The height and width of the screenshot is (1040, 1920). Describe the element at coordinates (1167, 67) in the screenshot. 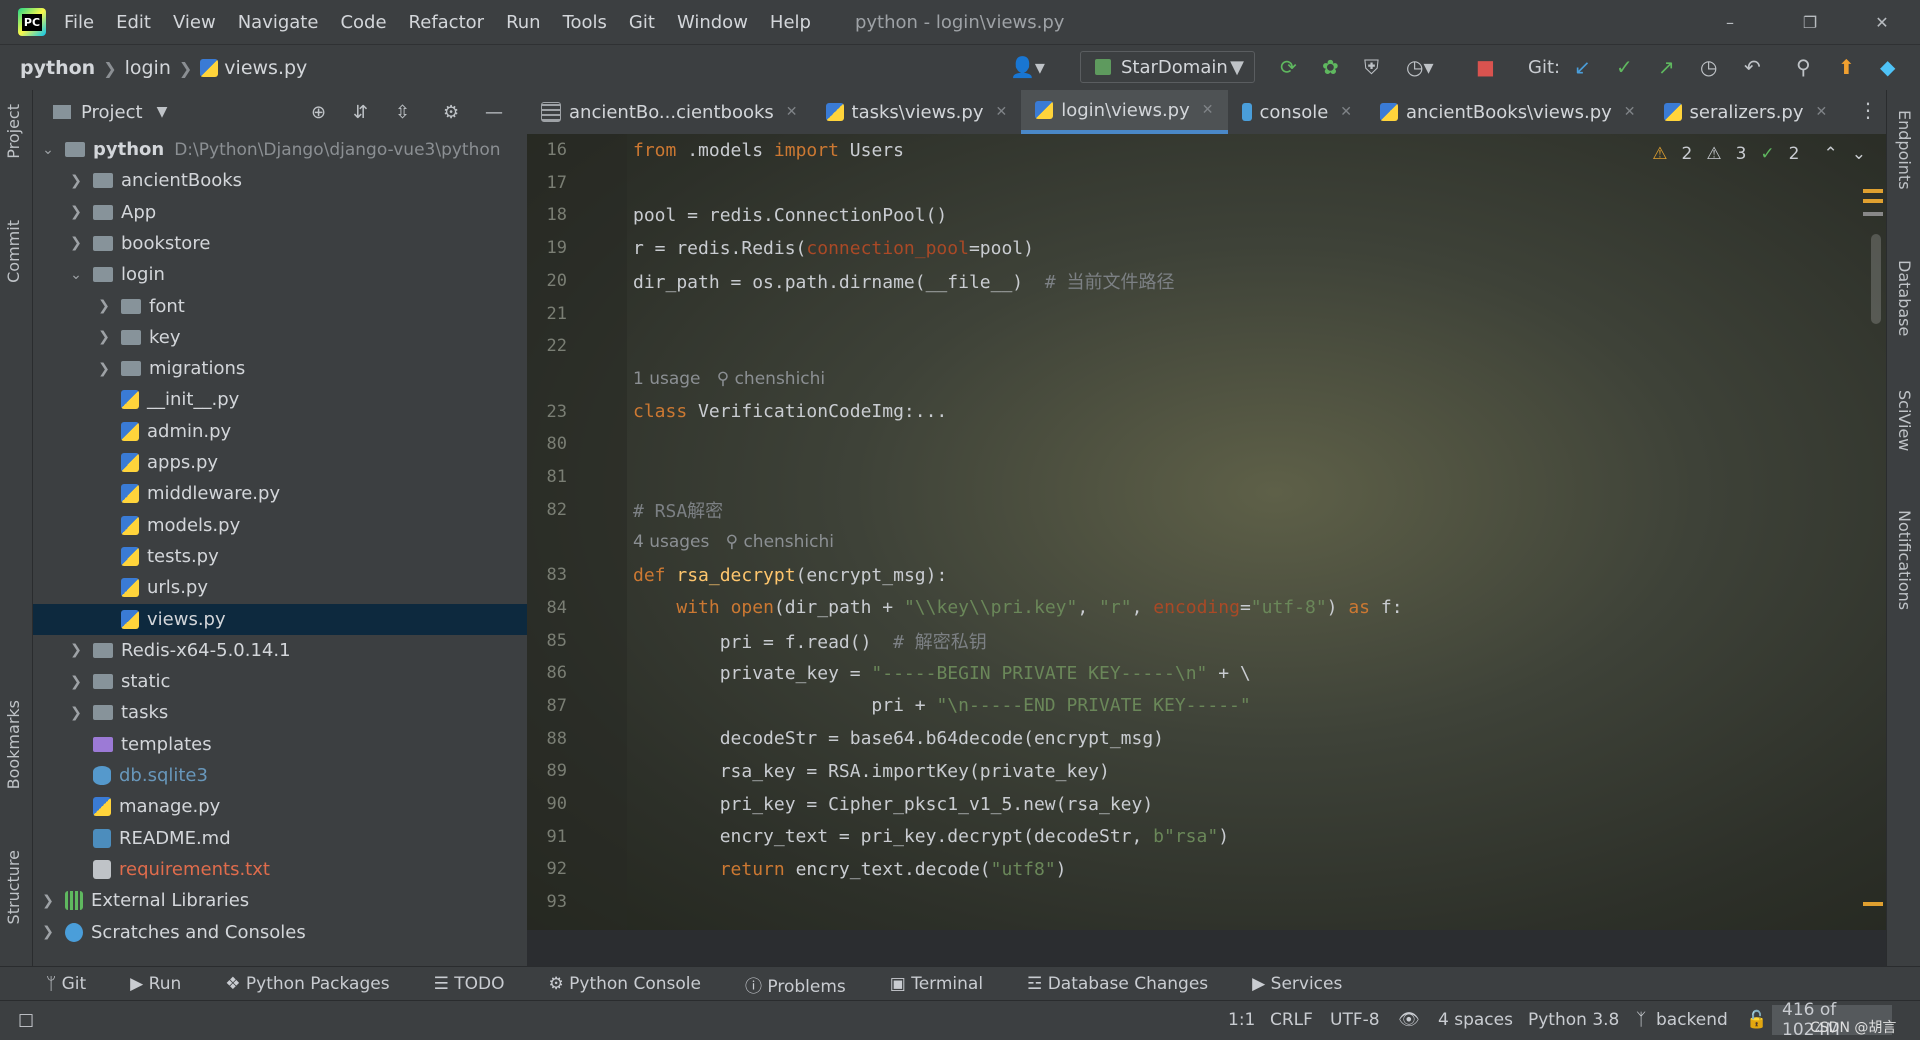

I see `run-configuration-select: StarDomain ▼` at that location.